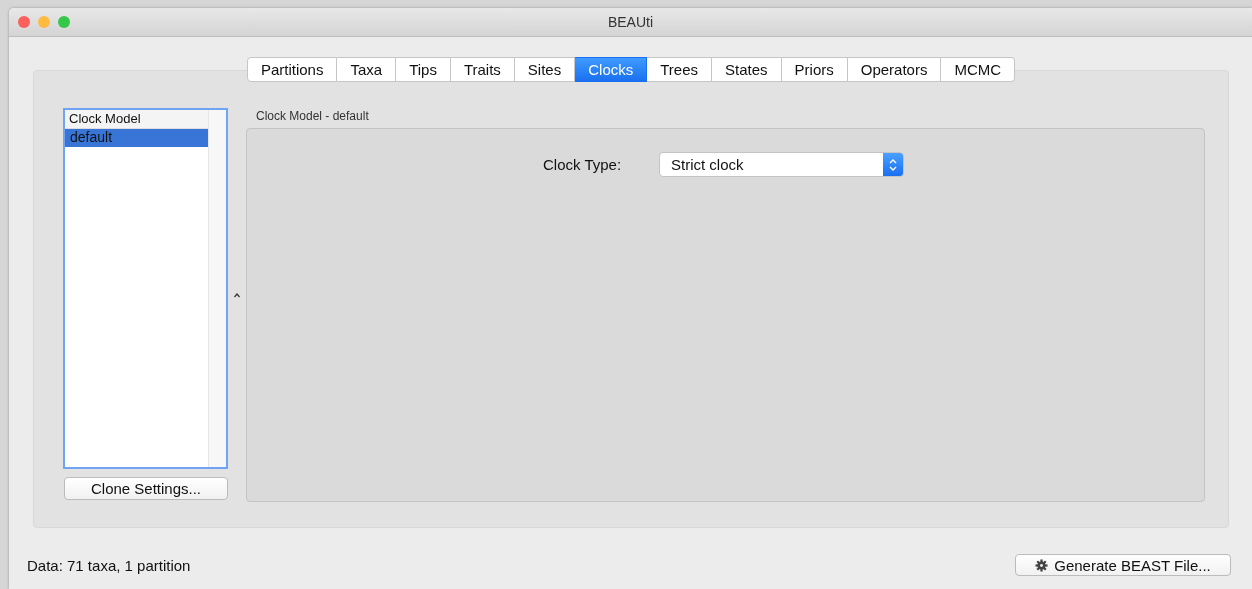  I want to click on gear-icon, so click(1042, 565).